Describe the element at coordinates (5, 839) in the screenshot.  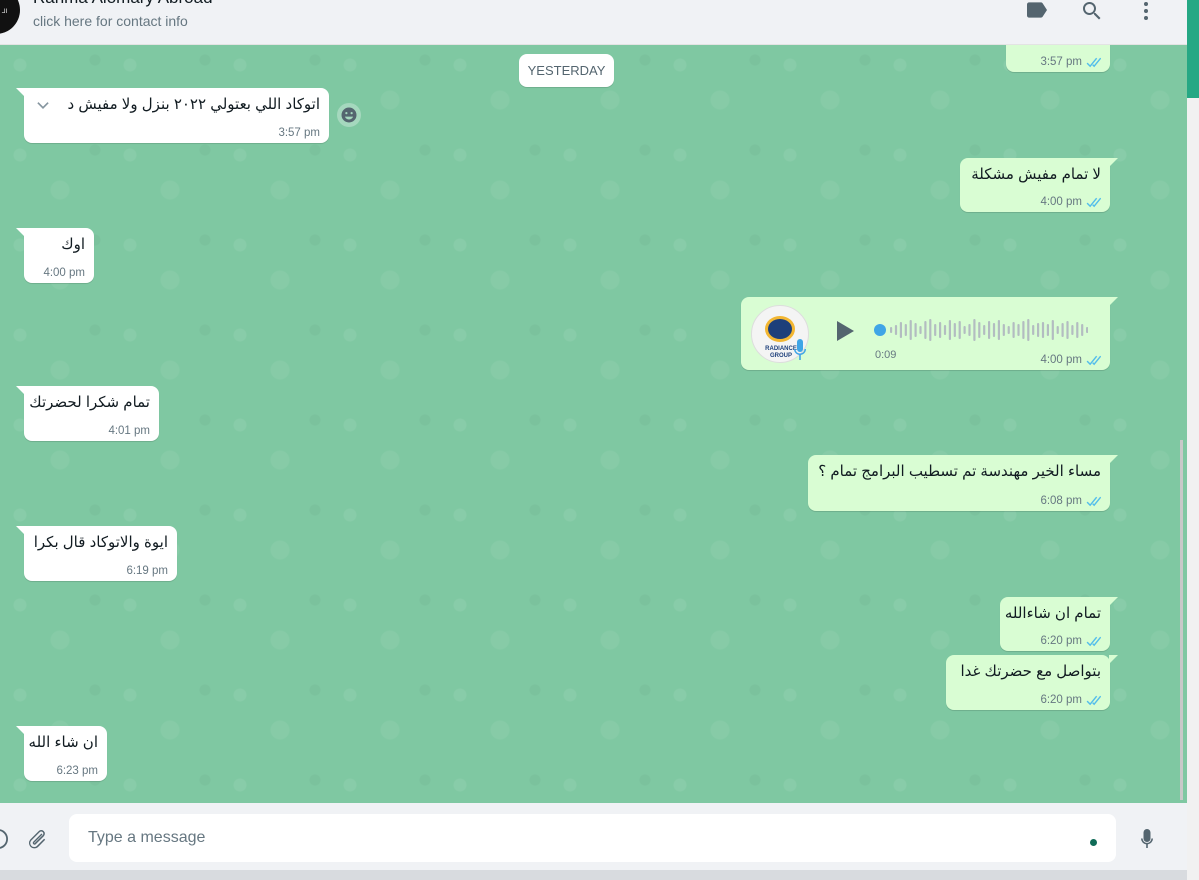
I see `emoji-icon` at that location.